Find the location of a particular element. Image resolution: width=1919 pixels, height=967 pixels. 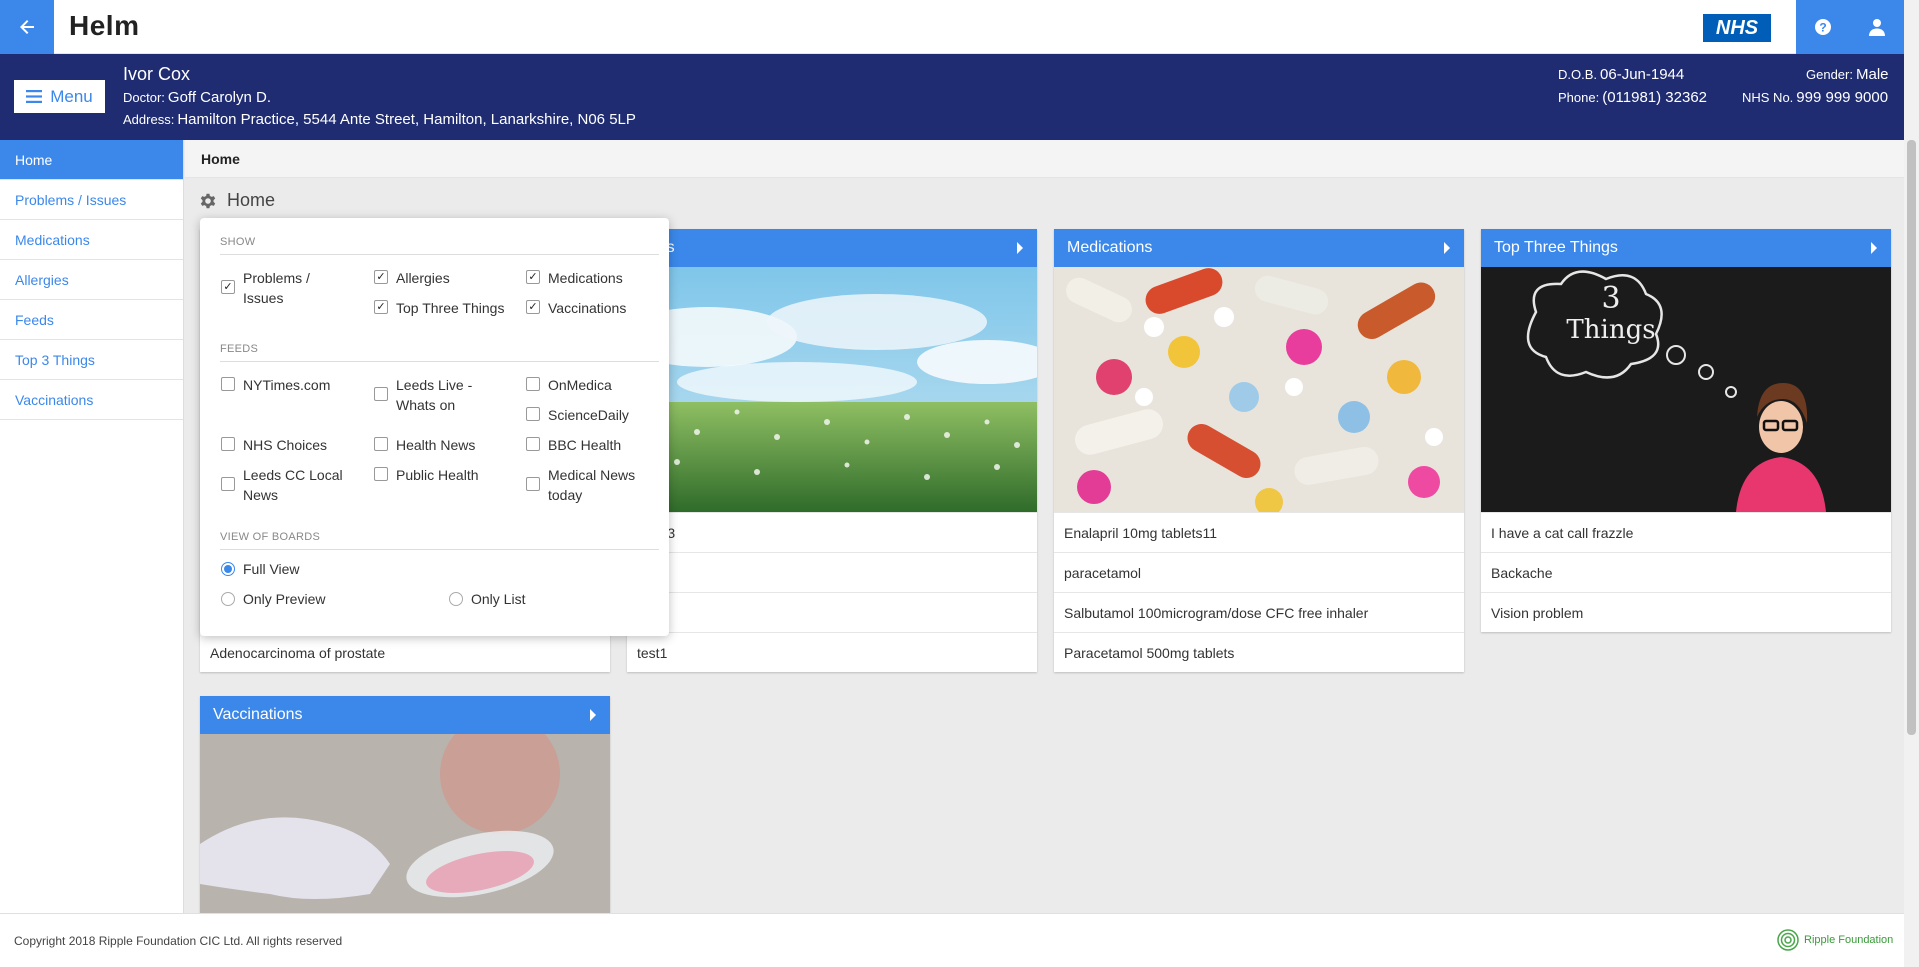

patient-name: Ivor Cox is located at coordinates (157, 74).